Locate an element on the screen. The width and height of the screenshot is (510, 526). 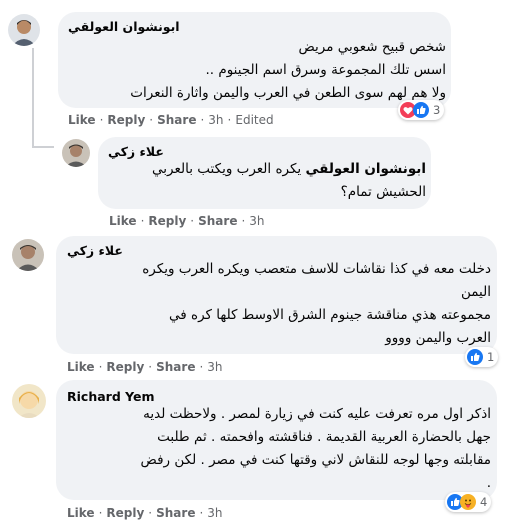
comment-actions: Like · Reply · Share · 3h · Edited is located at coordinates (171, 120).